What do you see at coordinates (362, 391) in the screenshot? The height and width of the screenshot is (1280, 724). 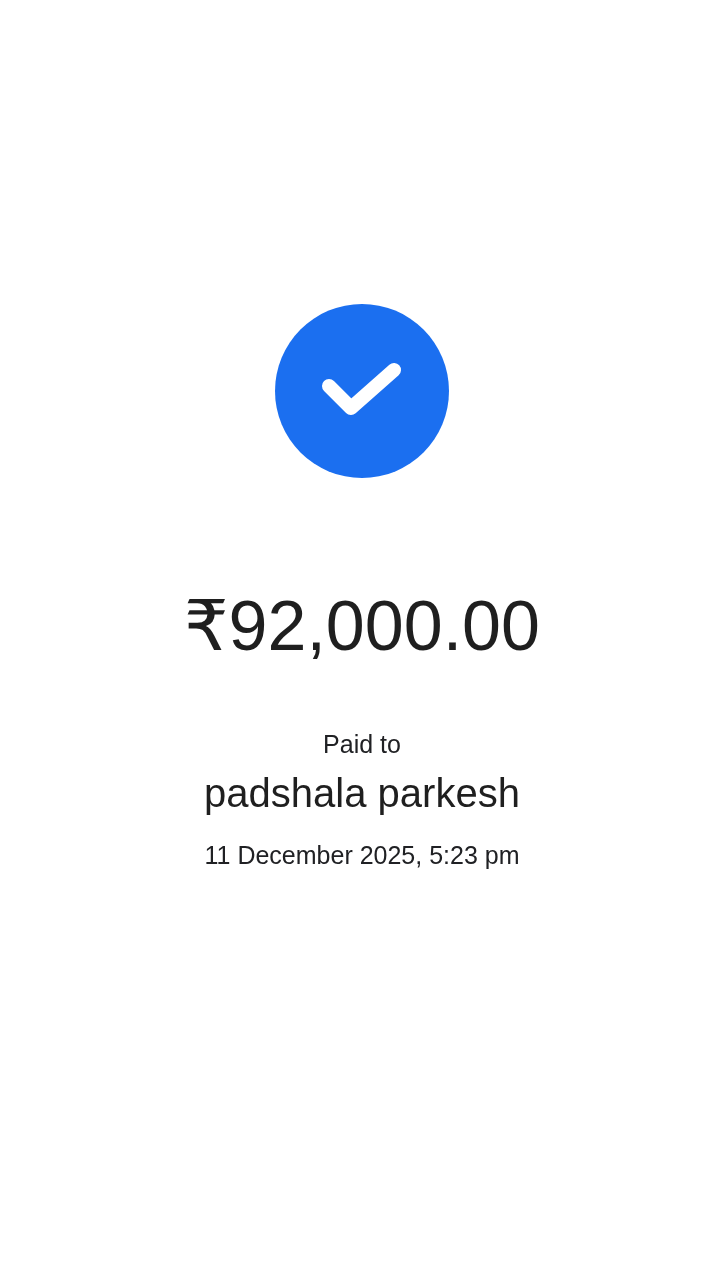 I see `check-circle-icon` at bounding box center [362, 391].